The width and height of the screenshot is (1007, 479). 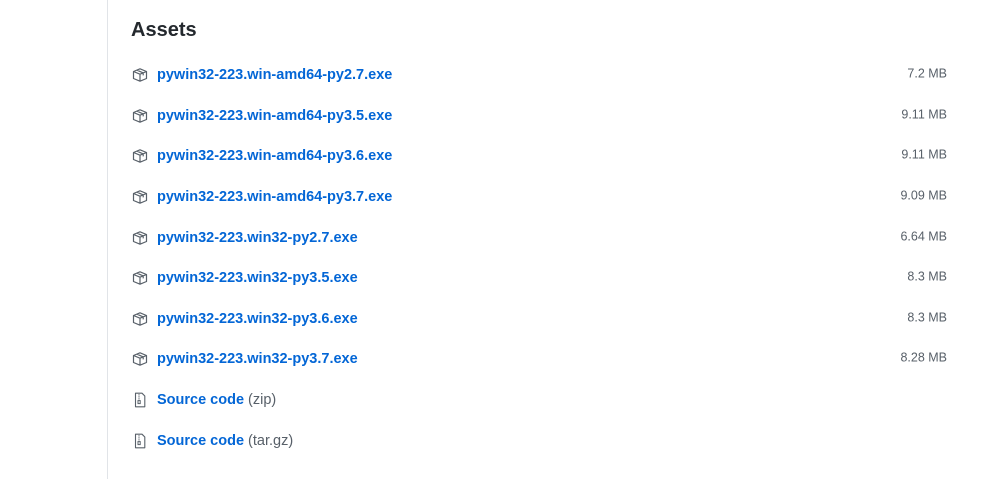 I want to click on asset-item: pywin32-223.win32-py2.7.exe 6.64 MB, so click(x=540, y=237).